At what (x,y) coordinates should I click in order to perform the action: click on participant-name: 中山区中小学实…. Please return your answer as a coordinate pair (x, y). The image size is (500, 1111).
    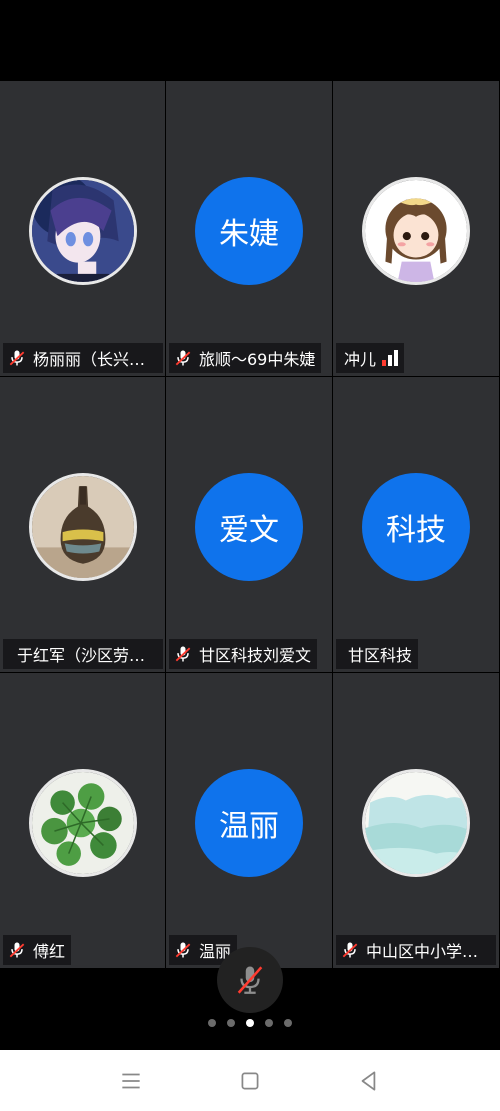
    Looking at the image, I should click on (428, 951).